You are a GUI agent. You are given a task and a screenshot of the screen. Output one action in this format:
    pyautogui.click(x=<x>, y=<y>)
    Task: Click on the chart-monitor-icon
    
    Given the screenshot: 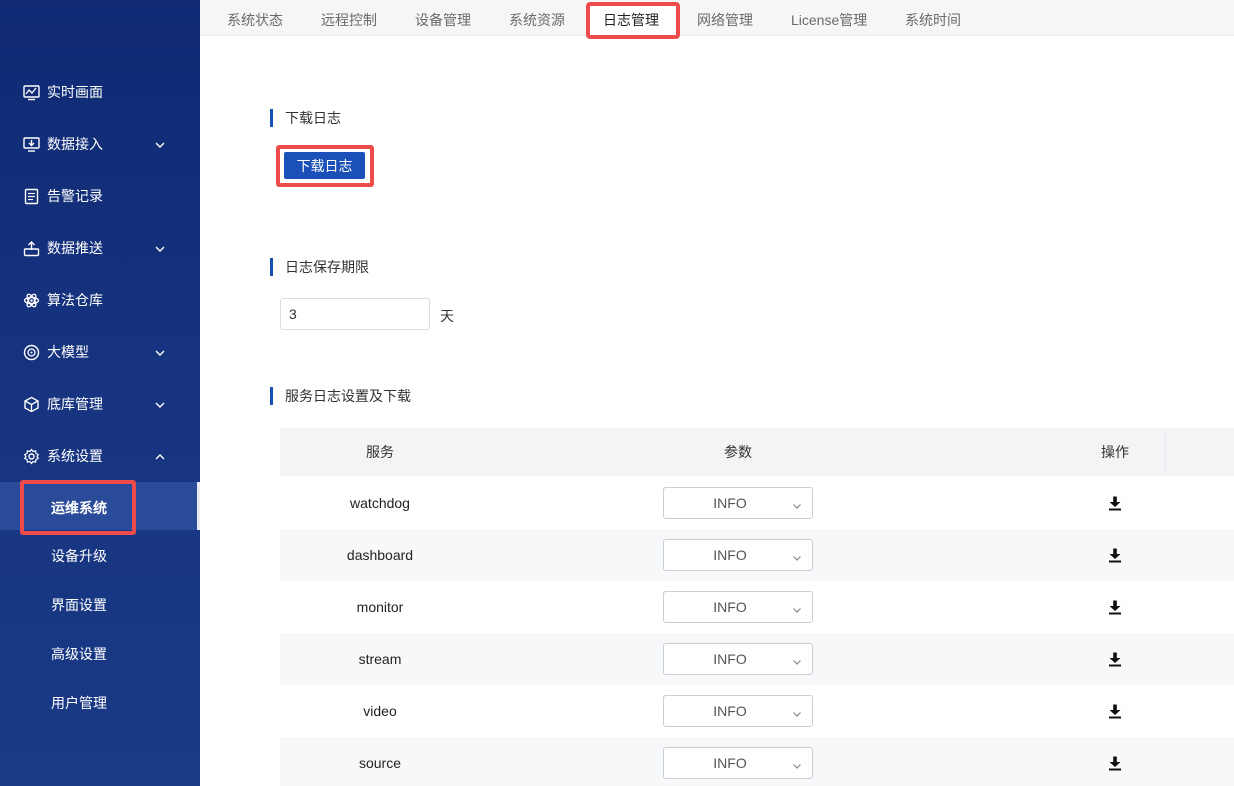 What is the action you would take?
    pyautogui.click(x=31, y=92)
    